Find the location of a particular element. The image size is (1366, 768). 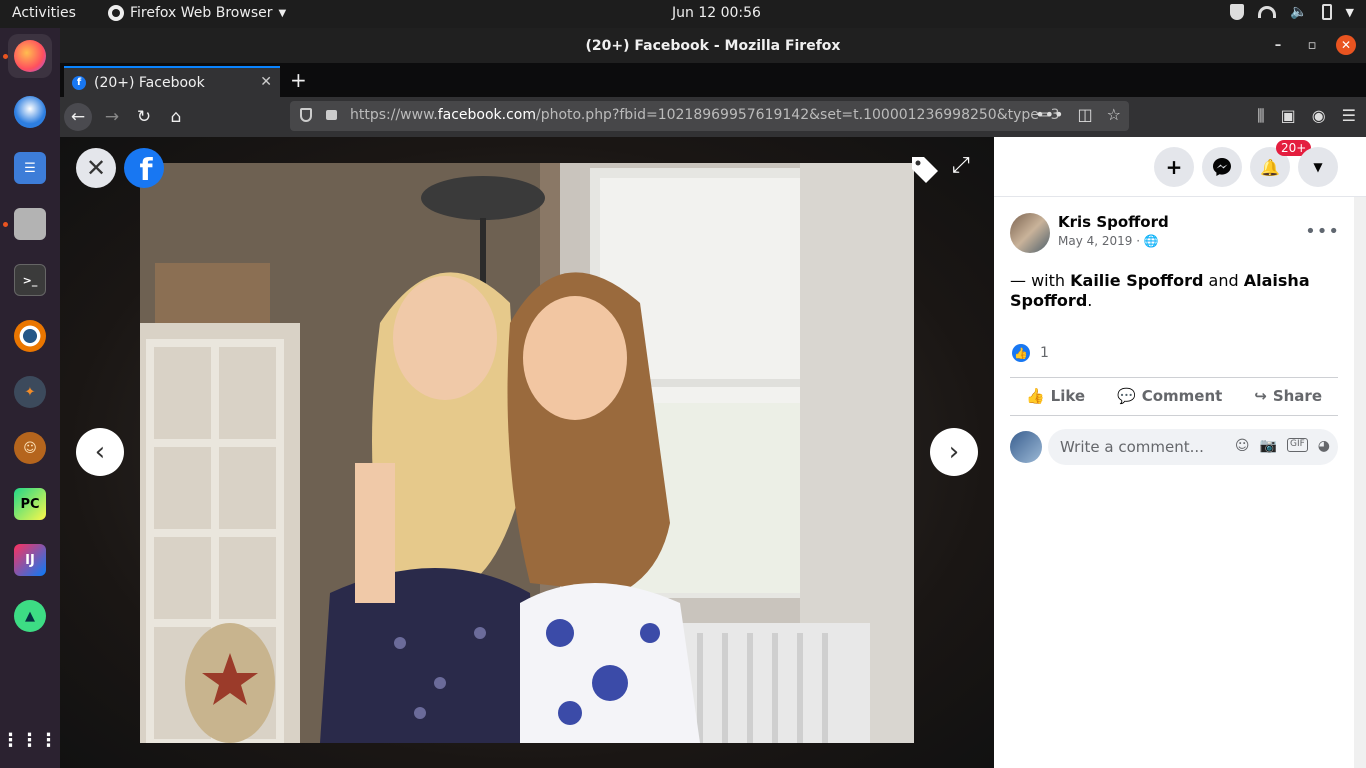

close-viewer-button: ✕ is located at coordinates (96, 168).